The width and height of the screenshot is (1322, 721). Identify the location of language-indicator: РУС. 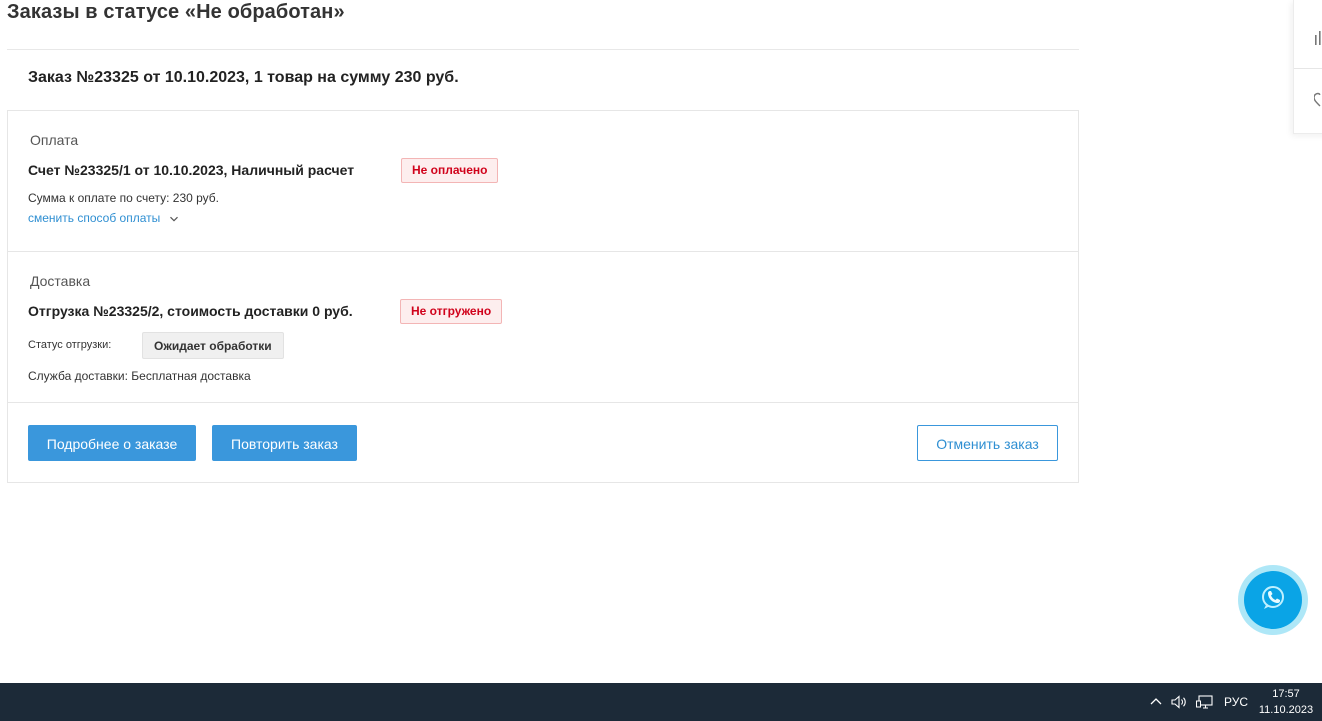
(1236, 702).